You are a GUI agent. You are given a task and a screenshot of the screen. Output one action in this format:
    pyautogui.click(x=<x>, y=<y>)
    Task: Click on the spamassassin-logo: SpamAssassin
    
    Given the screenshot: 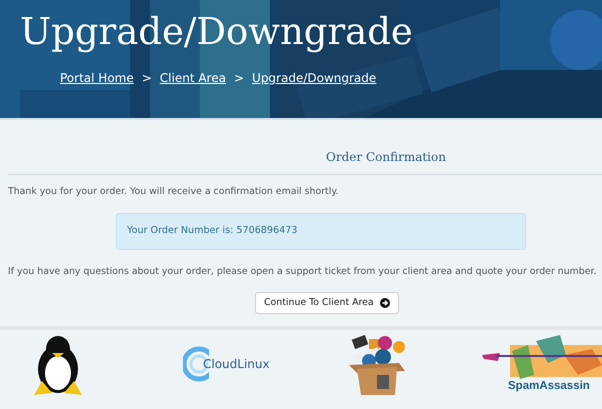 What is the action you would take?
    pyautogui.click(x=542, y=363)
    